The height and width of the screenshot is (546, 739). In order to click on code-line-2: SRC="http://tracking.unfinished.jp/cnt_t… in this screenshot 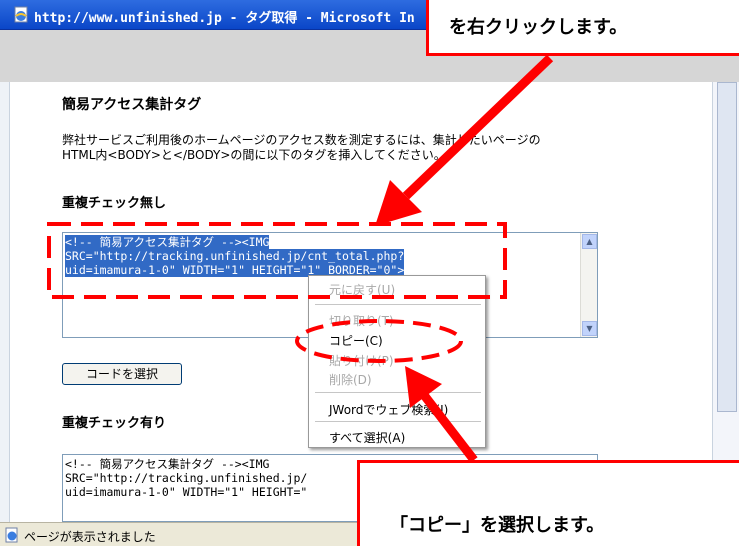, I will do `click(235, 256)`.